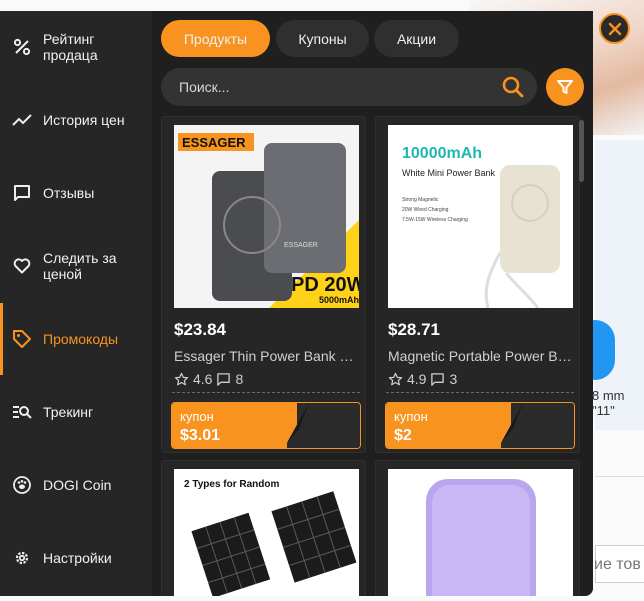  Describe the element at coordinates (301, 245) in the screenshot. I see `svg-text: ESSAGER` at that location.